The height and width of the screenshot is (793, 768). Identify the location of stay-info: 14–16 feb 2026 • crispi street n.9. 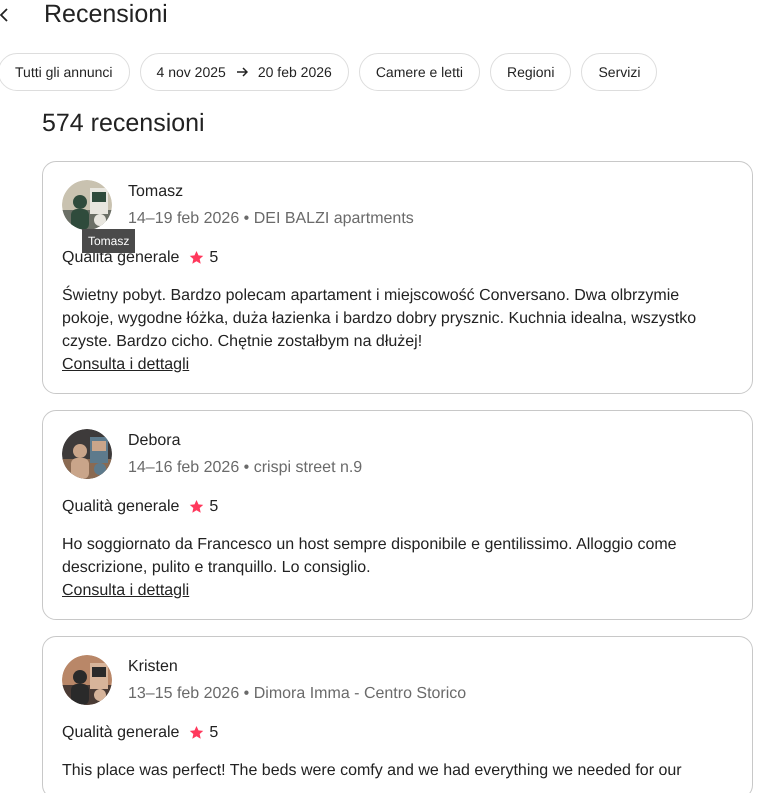
(245, 468).